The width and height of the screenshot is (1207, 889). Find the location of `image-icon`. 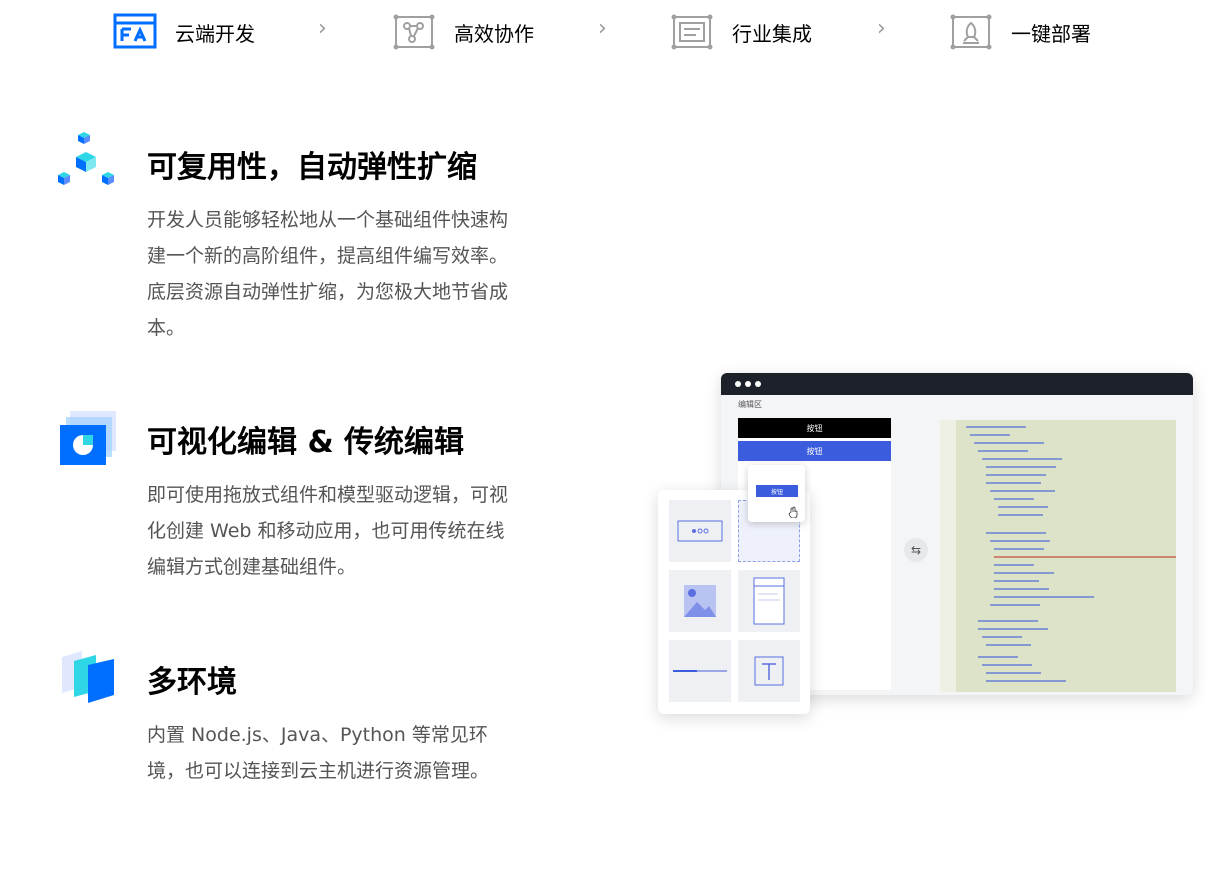

image-icon is located at coordinates (700, 601).